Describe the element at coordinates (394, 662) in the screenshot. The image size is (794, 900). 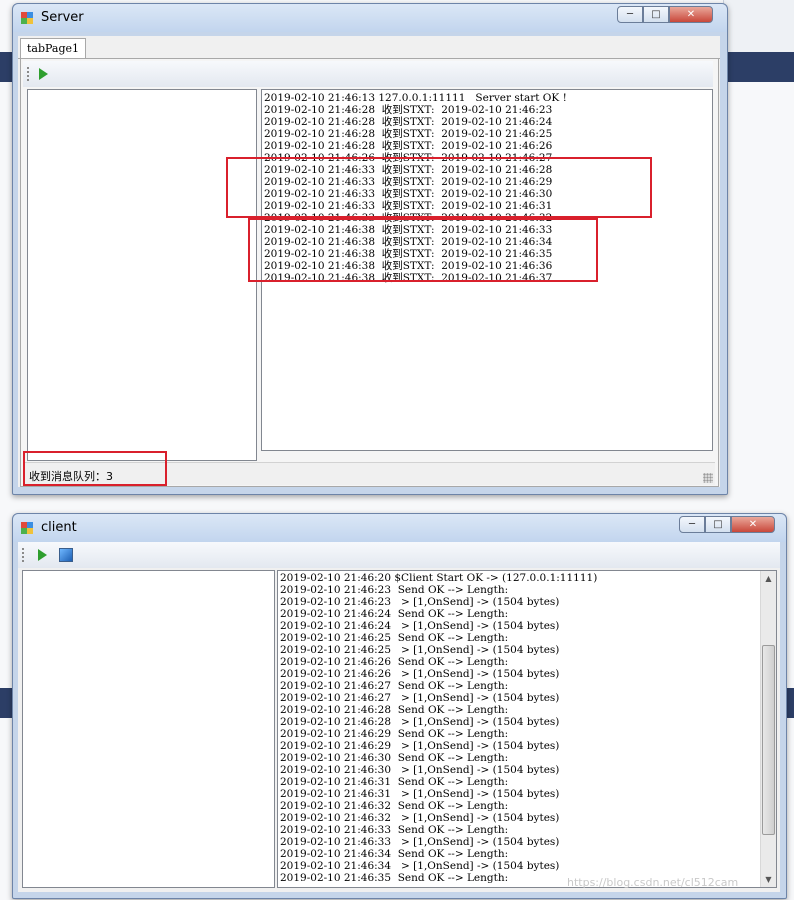
I see `client-log-line: 2019-02-10 21:46:26 Send OK --> Length:` at that location.